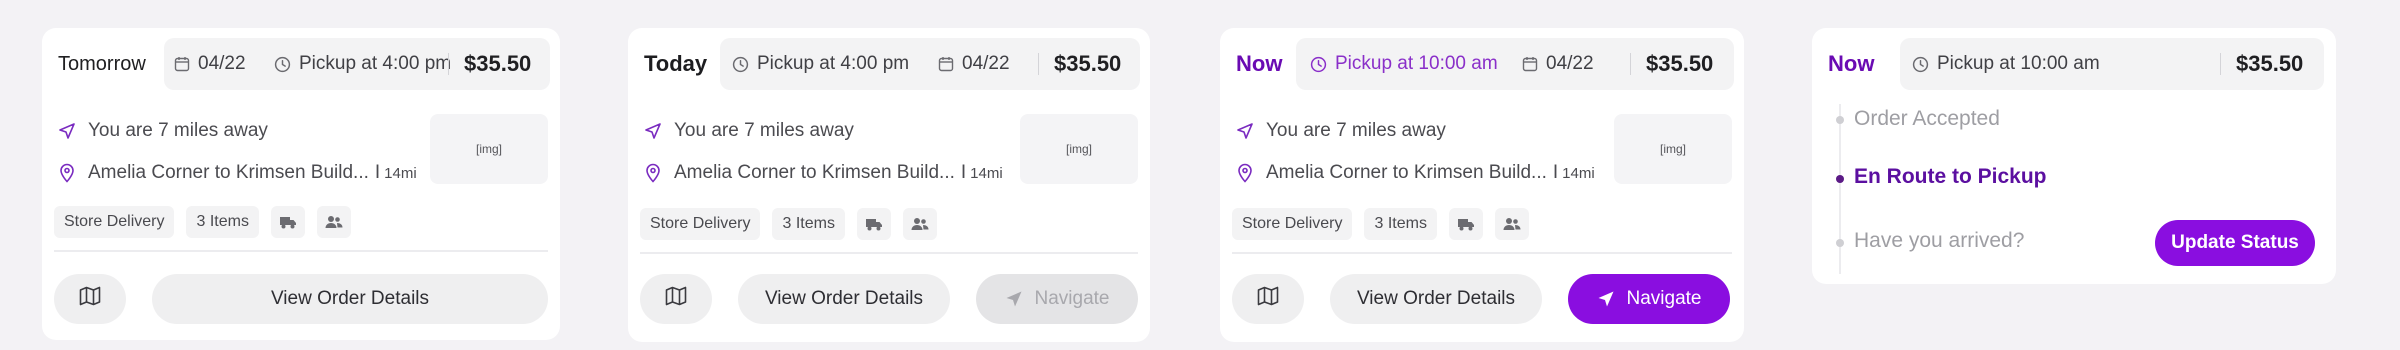 This screenshot has width=2400, height=350. Describe the element at coordinates (102, 64) in the screenshot. I see `order-time-label: Tomorrow` at that location.